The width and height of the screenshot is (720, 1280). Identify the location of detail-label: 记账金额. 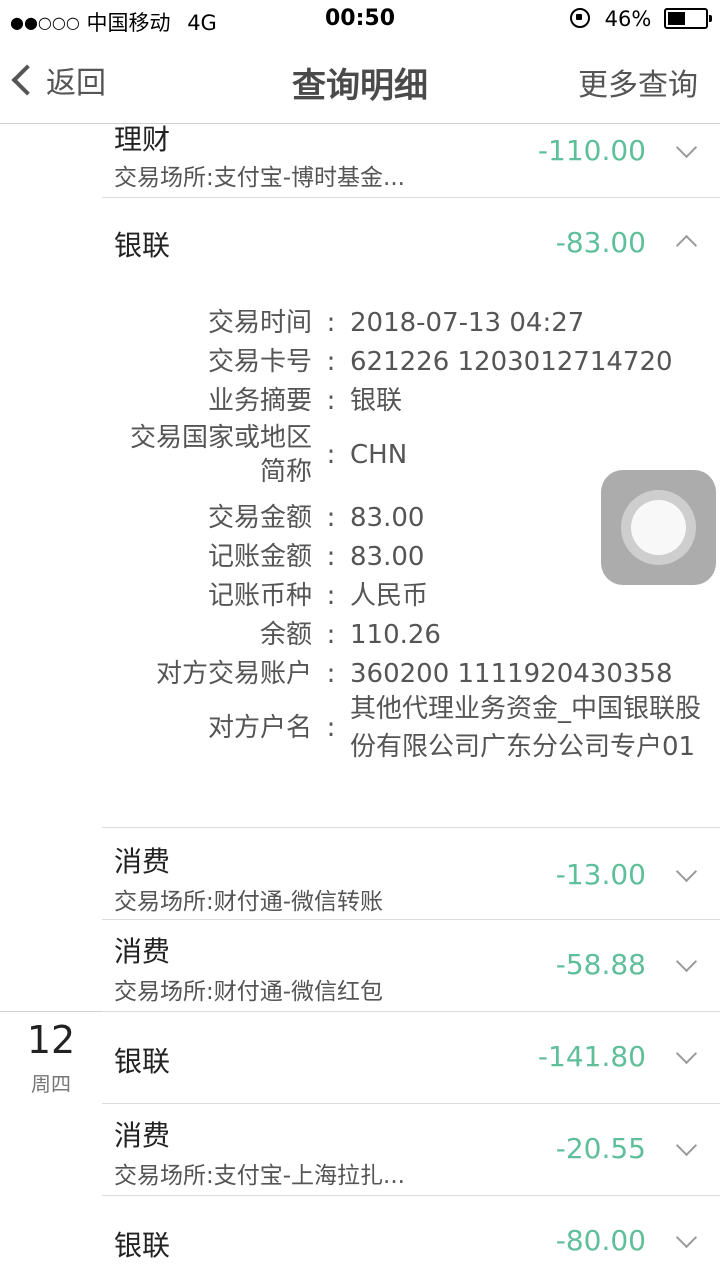
(259, 557).